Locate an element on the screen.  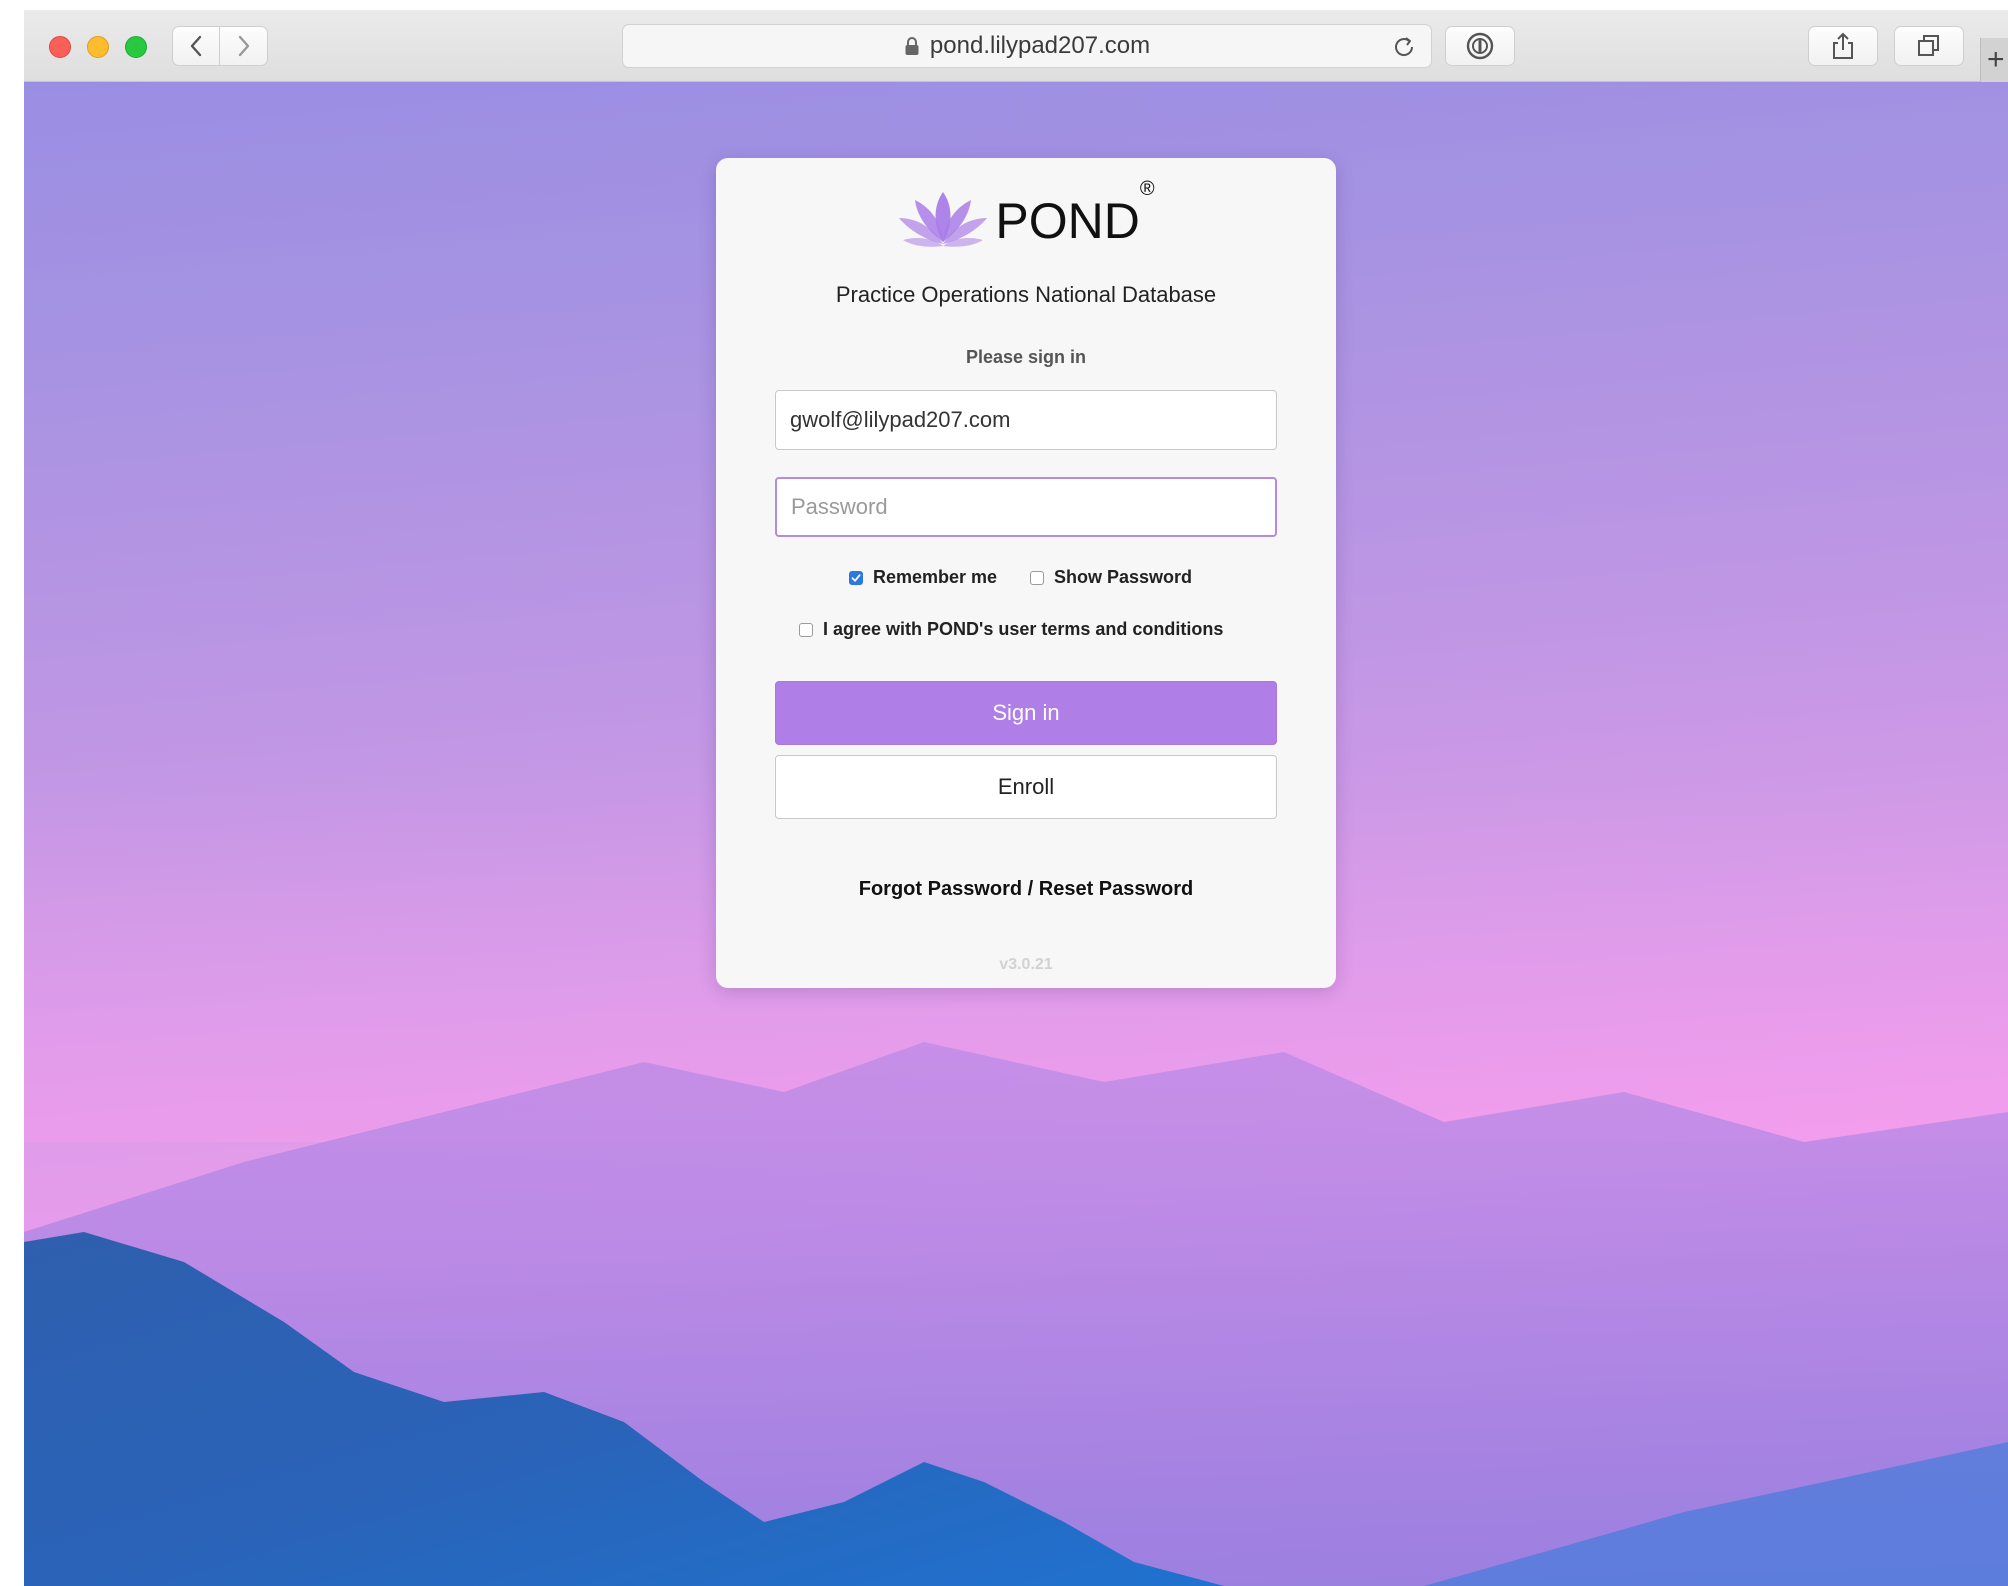
logo-wordmark: POND® is located at coordinates (1075, 213).